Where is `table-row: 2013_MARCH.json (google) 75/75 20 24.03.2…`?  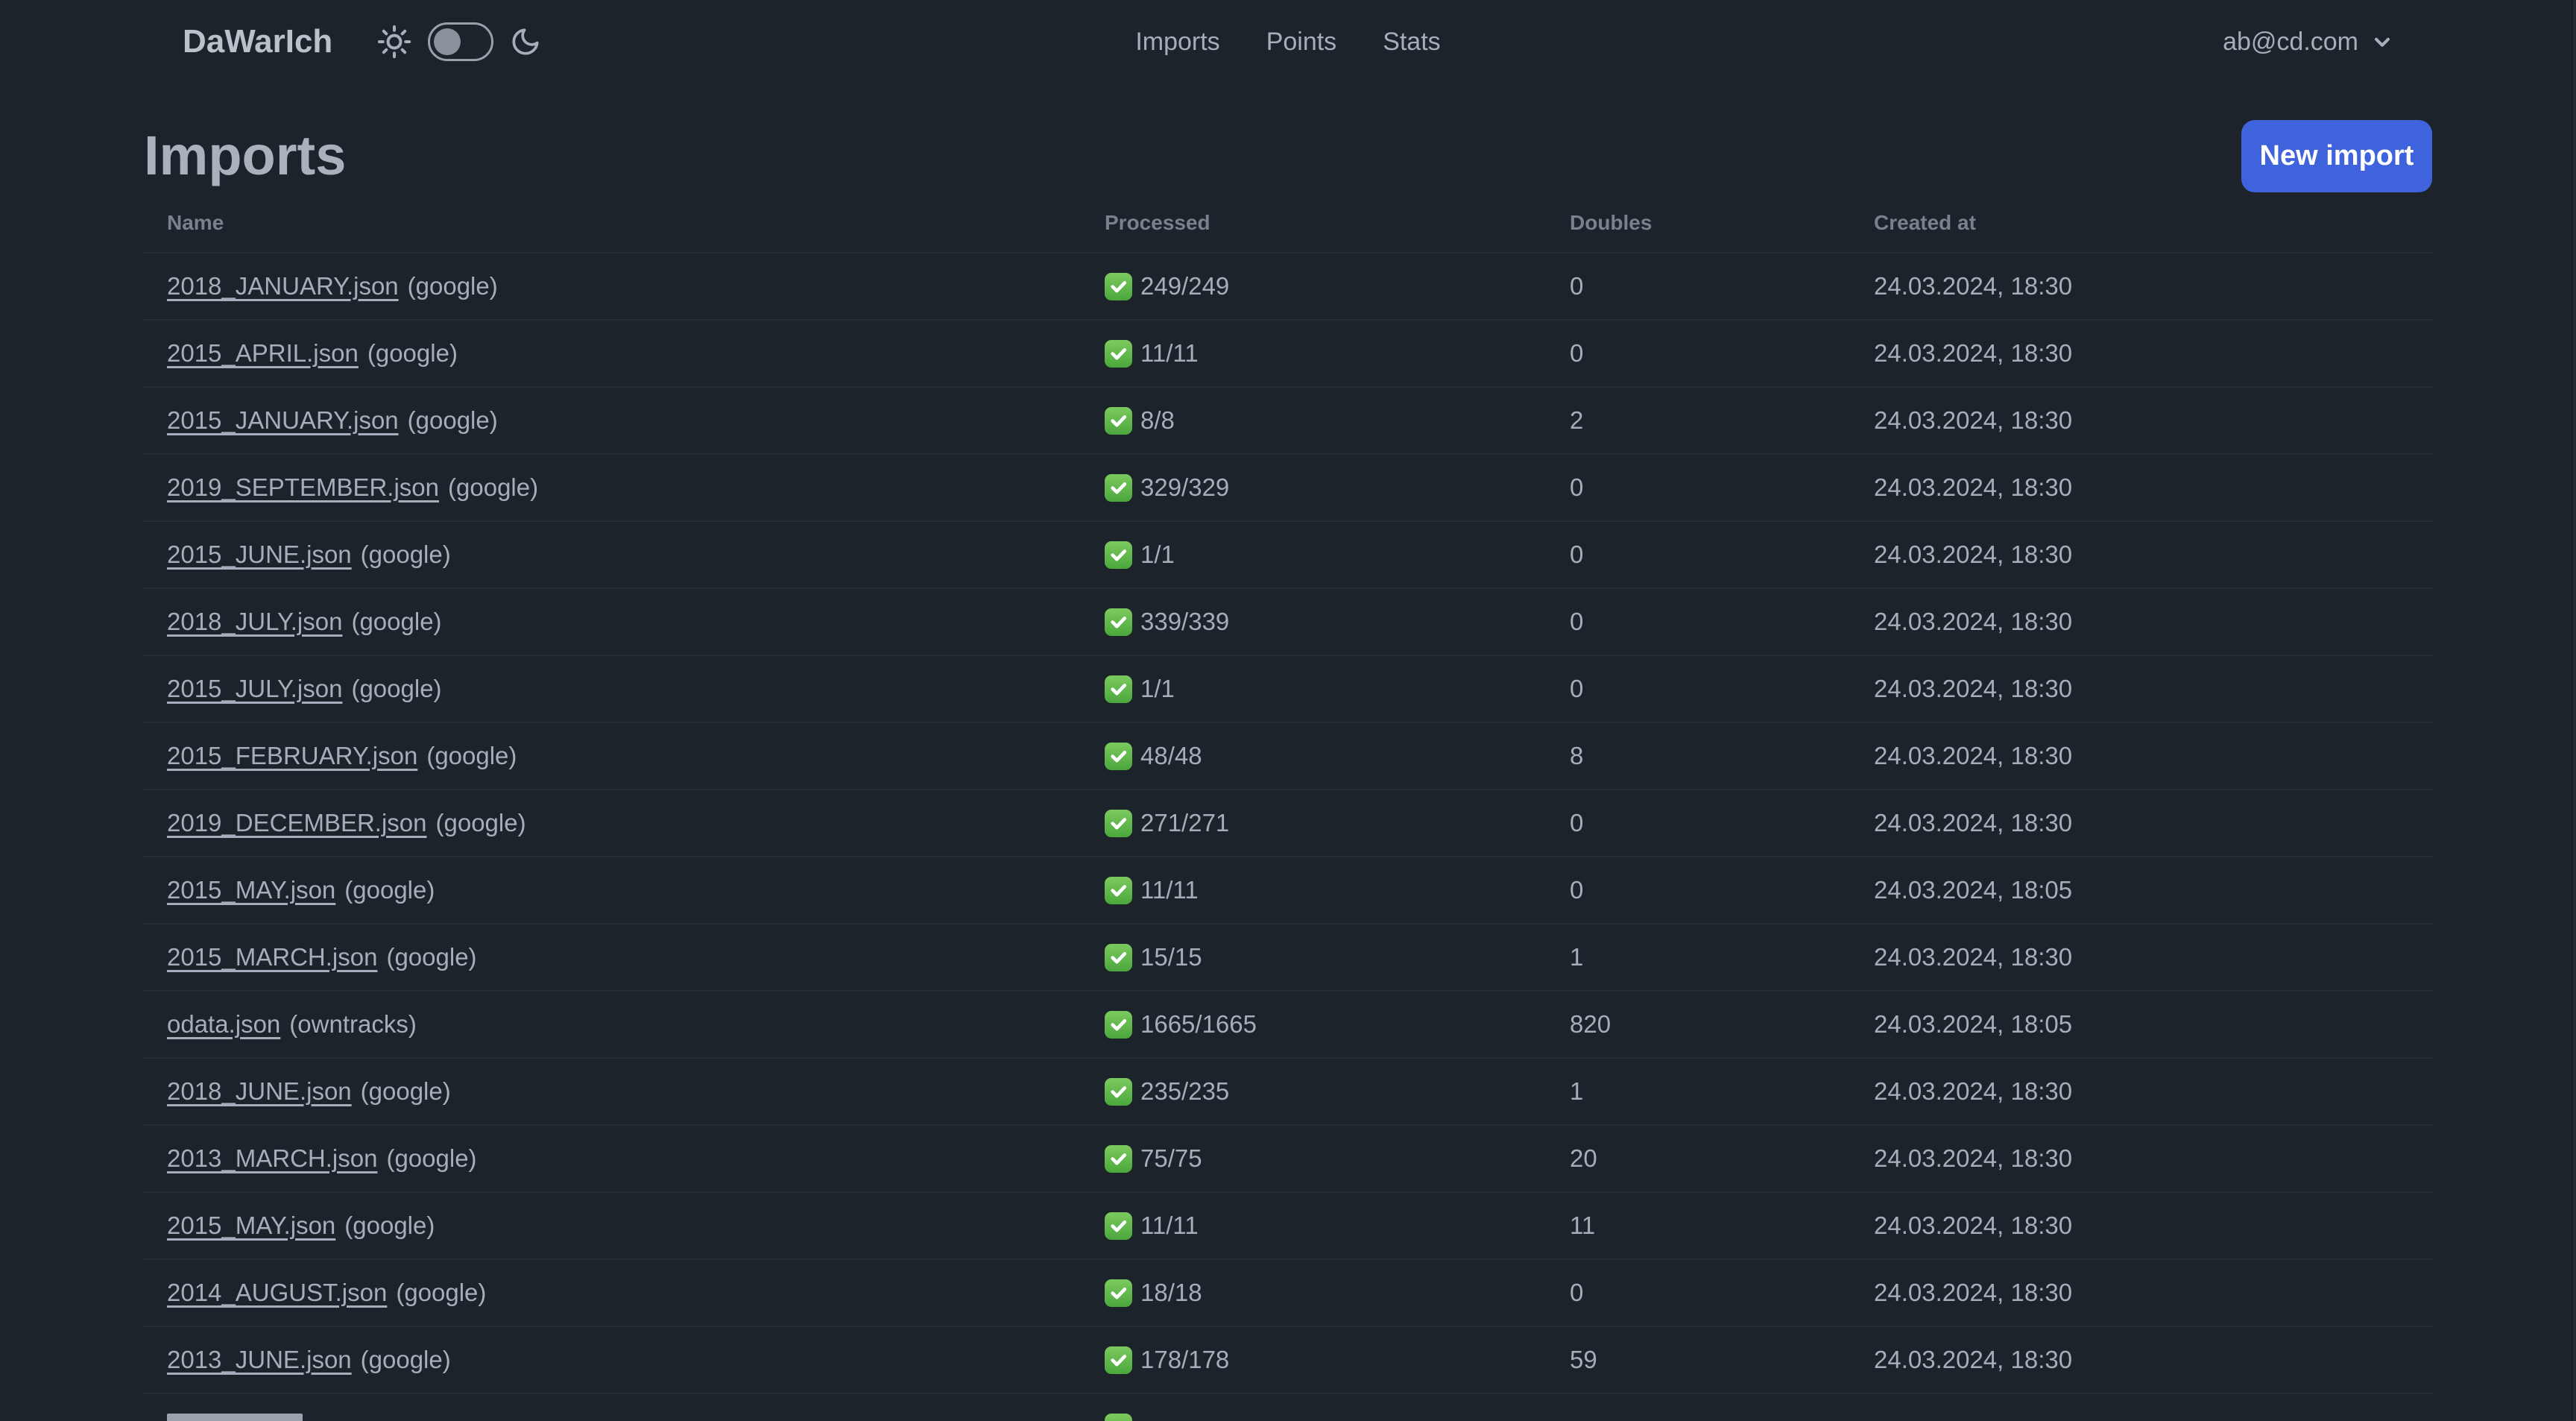 table-row: 2013_MARCH.json (google) 75/75 20 24.03.2… is located at coordinates (1288, 1157).